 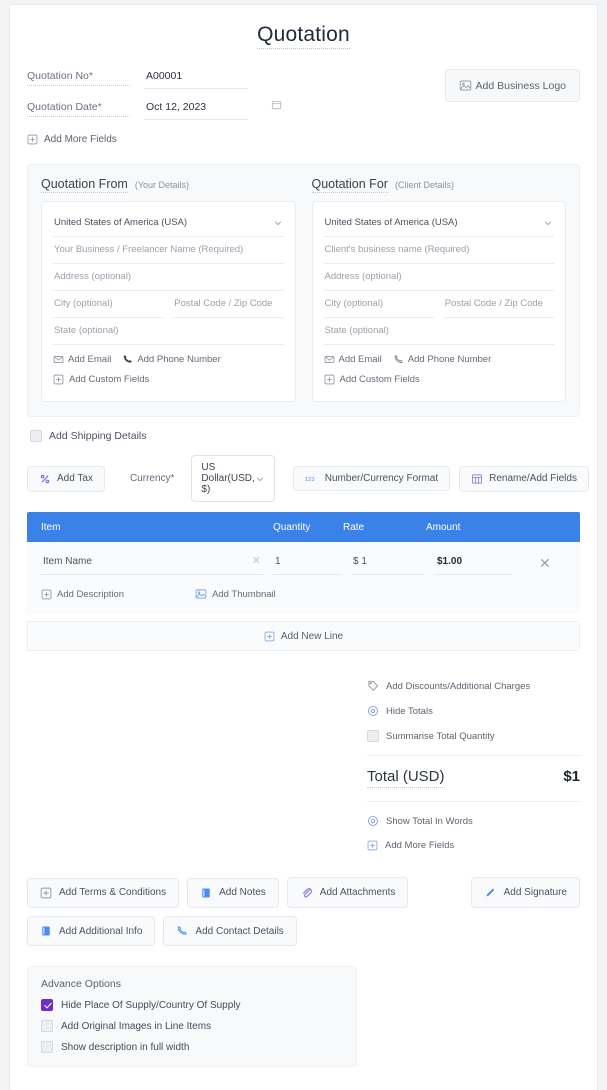 What do you see at coordinates (443, 527) in the screenshot?
I see `column-header-amount: Amount` at bounding box center [443, 527].